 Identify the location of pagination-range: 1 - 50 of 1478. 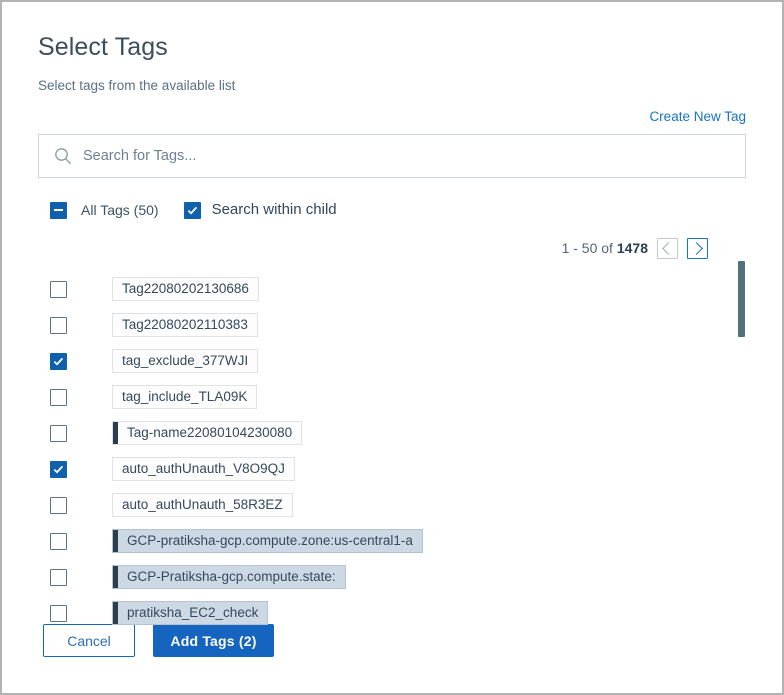
(605, 248).